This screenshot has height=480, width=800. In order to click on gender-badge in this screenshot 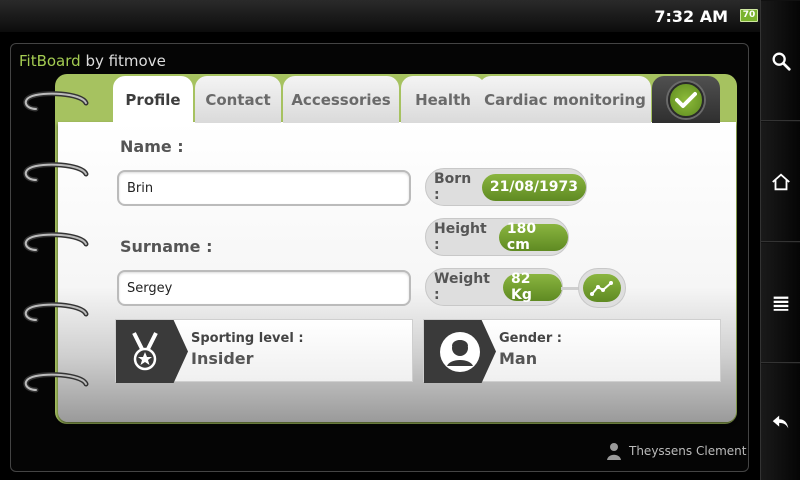, I will do `click(460, 351)`.